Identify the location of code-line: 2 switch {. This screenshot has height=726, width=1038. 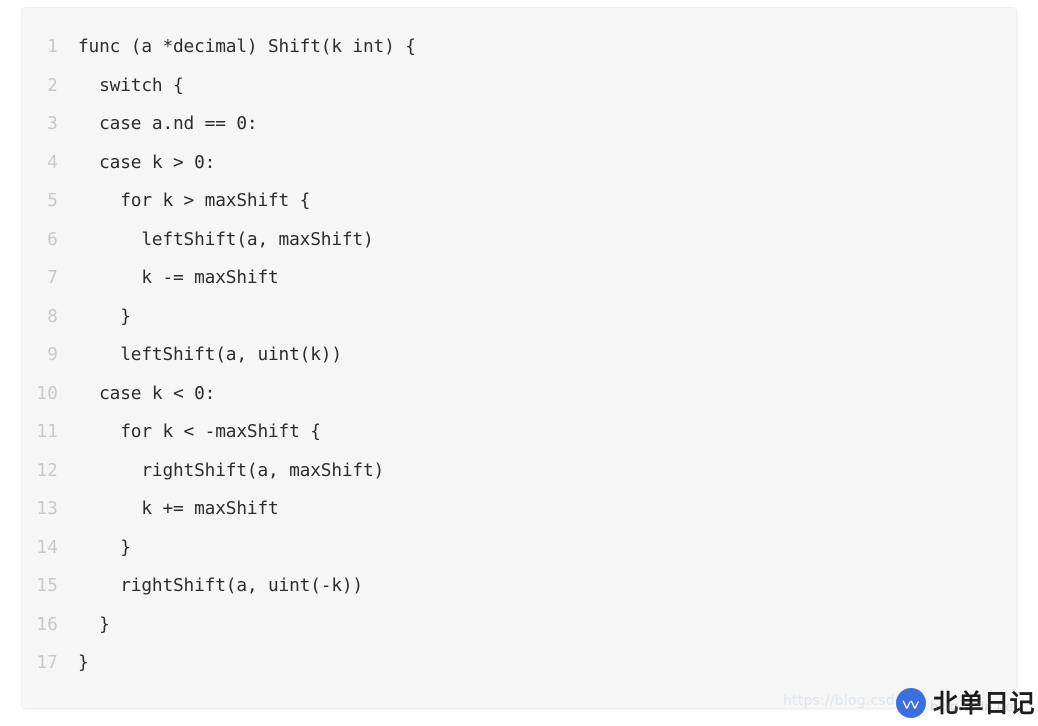
(519, 86).